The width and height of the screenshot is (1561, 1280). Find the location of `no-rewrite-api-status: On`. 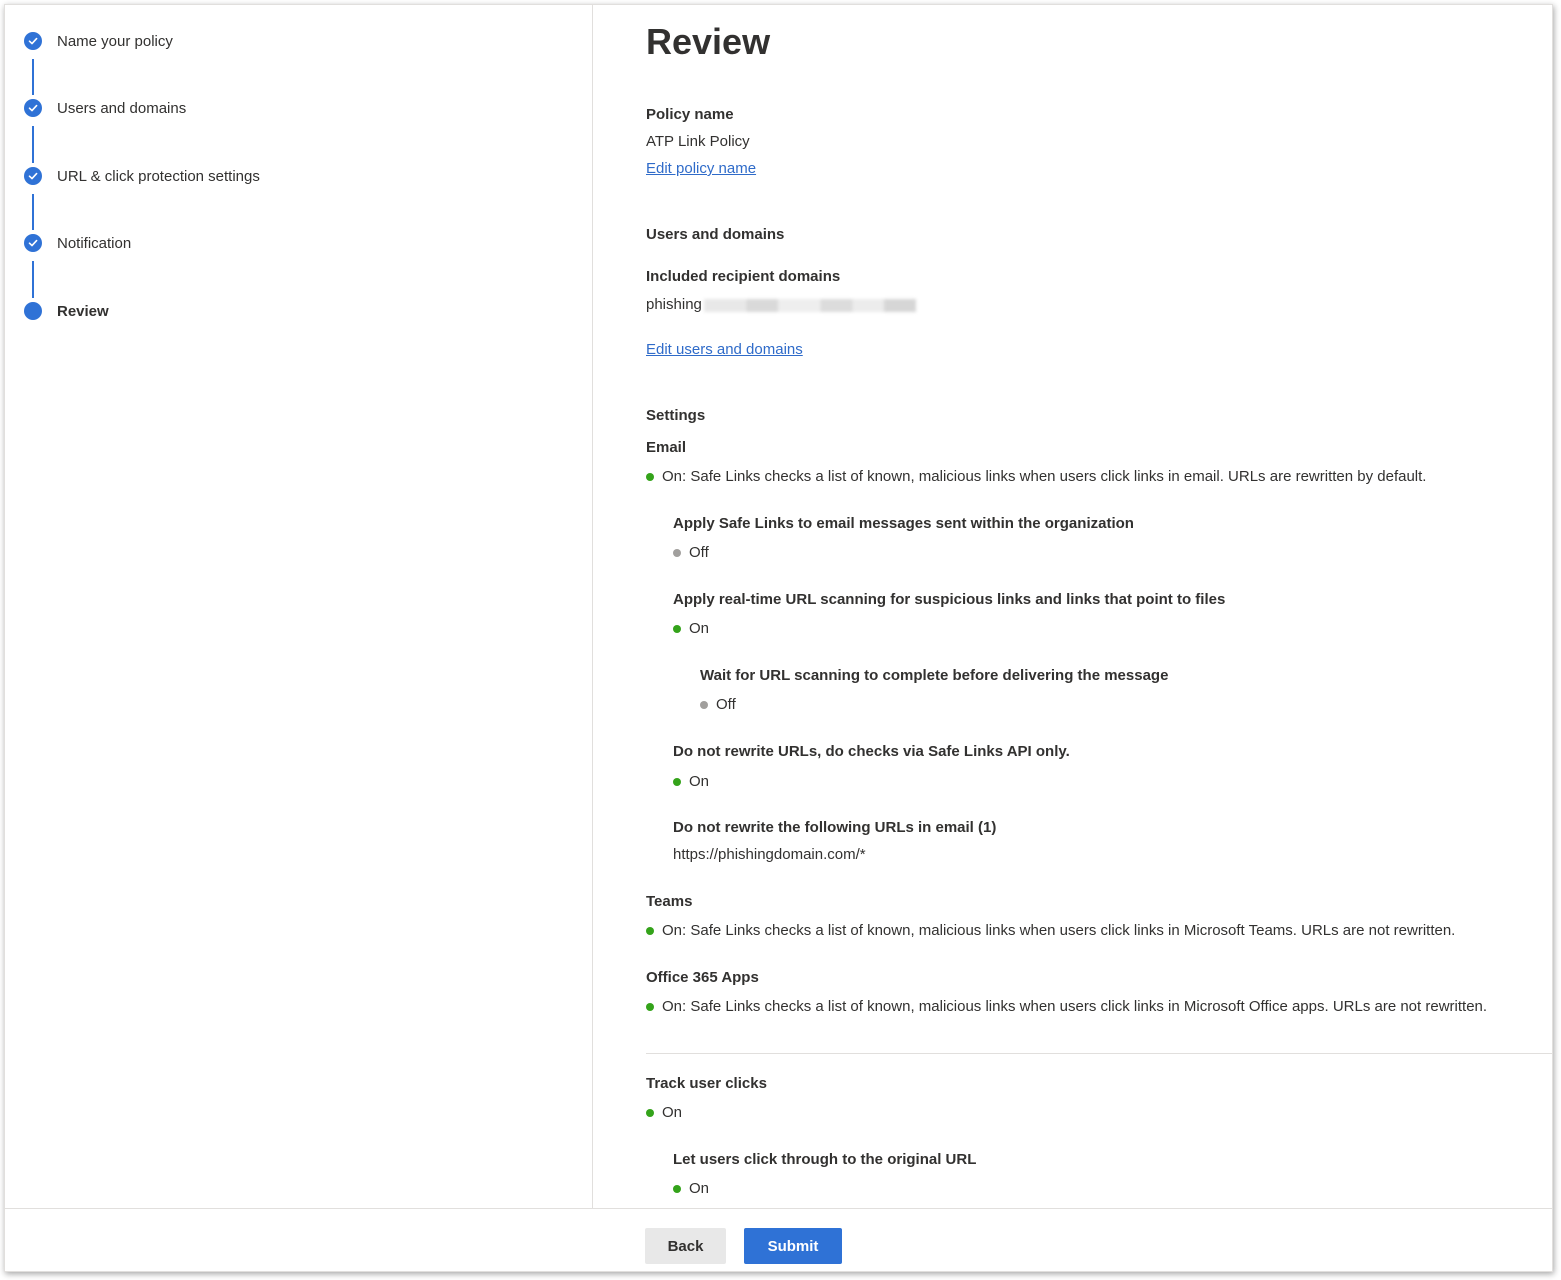

no-rewrite-api-status: On is located at coordinates (691, 781).